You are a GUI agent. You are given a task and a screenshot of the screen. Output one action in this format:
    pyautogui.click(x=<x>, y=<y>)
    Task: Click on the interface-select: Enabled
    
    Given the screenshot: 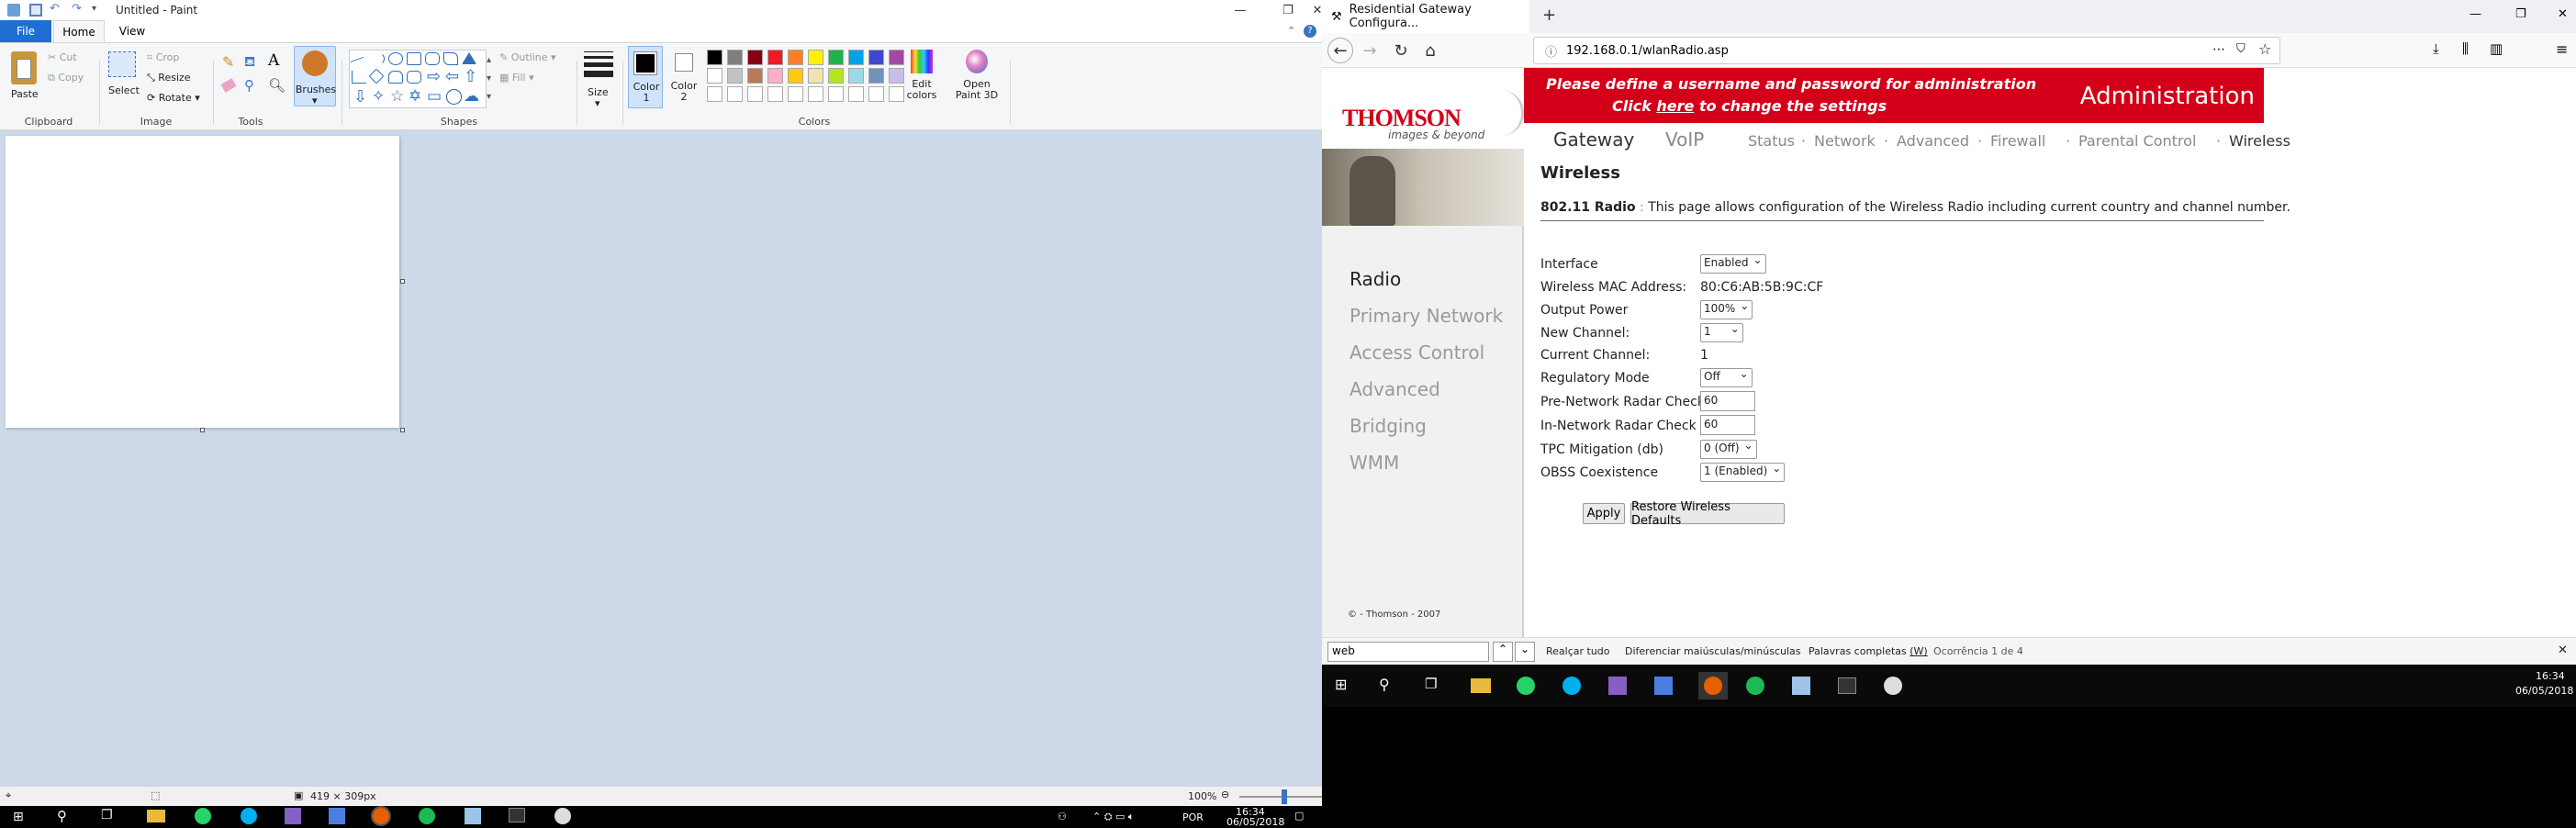 What is the action you would take?
    pyautogui.click(x=1733, y=263)
    